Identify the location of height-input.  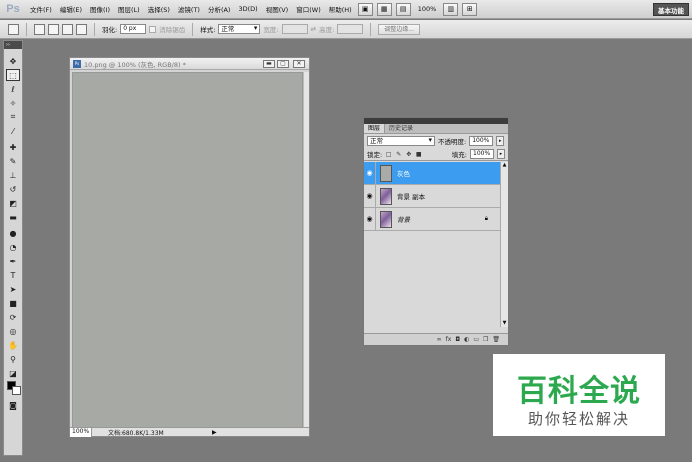
(350, 29).